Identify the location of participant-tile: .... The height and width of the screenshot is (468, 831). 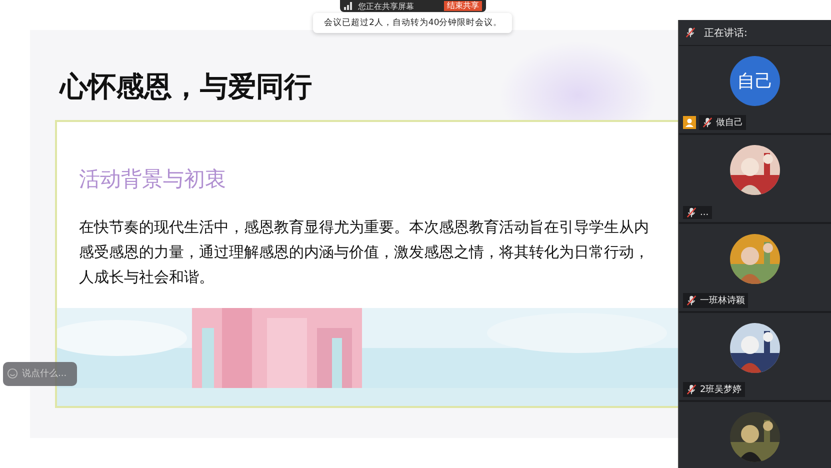
(755, 179).